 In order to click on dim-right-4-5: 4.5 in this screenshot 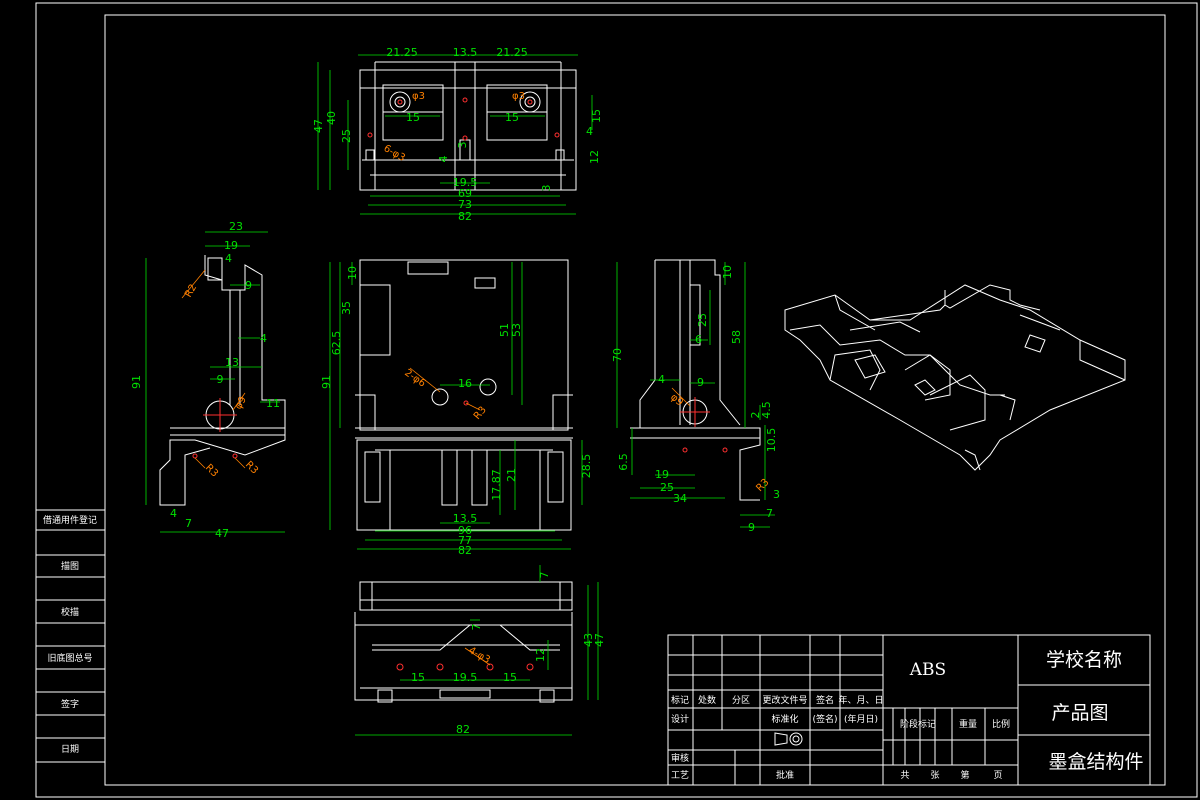, I will do `click(766, 410)`.